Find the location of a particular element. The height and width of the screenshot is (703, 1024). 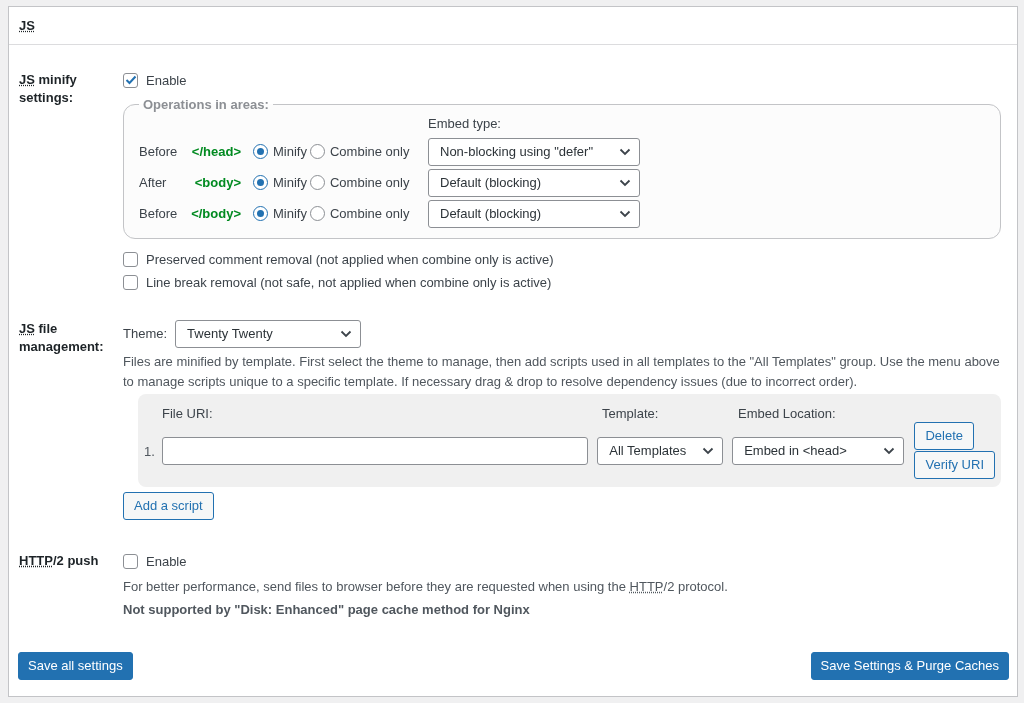

area-position: After is located at coordinates (153, 182).